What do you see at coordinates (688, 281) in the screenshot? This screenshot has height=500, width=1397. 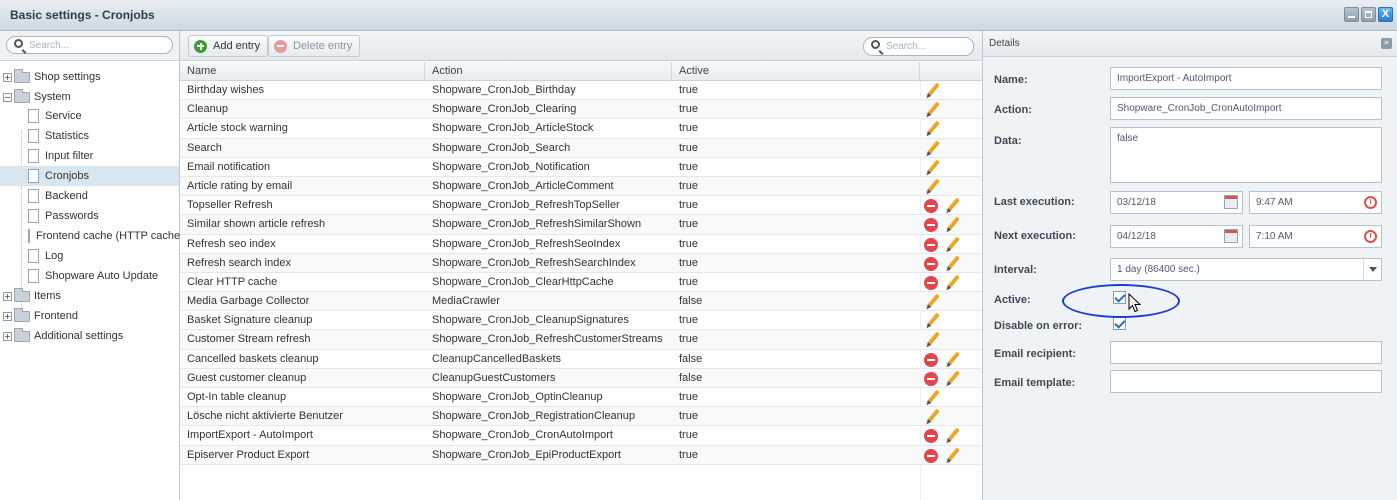 I see `cell-active: true` at bounding box center [688, 281].